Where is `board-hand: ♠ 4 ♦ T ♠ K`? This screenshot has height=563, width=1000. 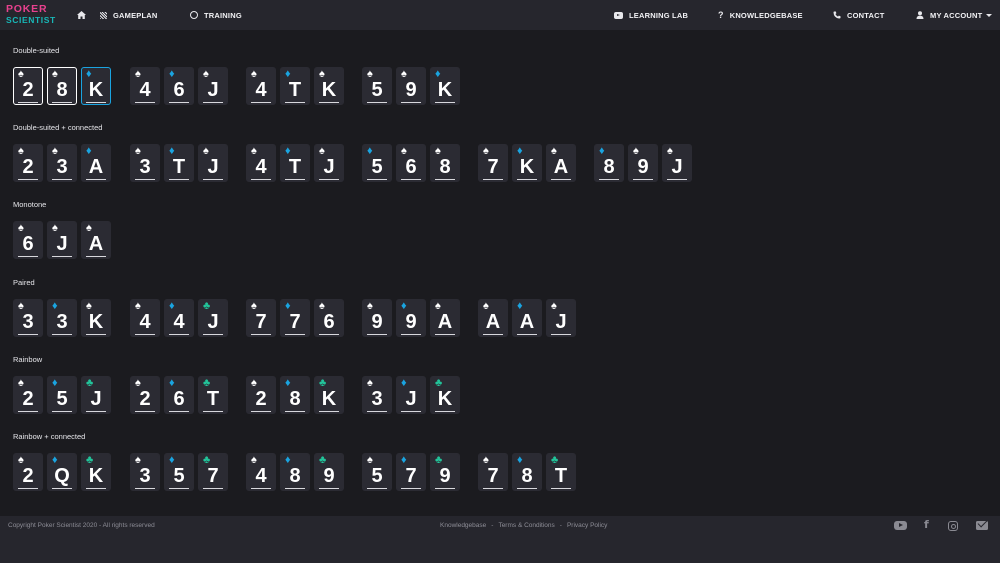
board-hand: ♠ 4 ♦ T ♠ K is located at coordinates (297, 87).